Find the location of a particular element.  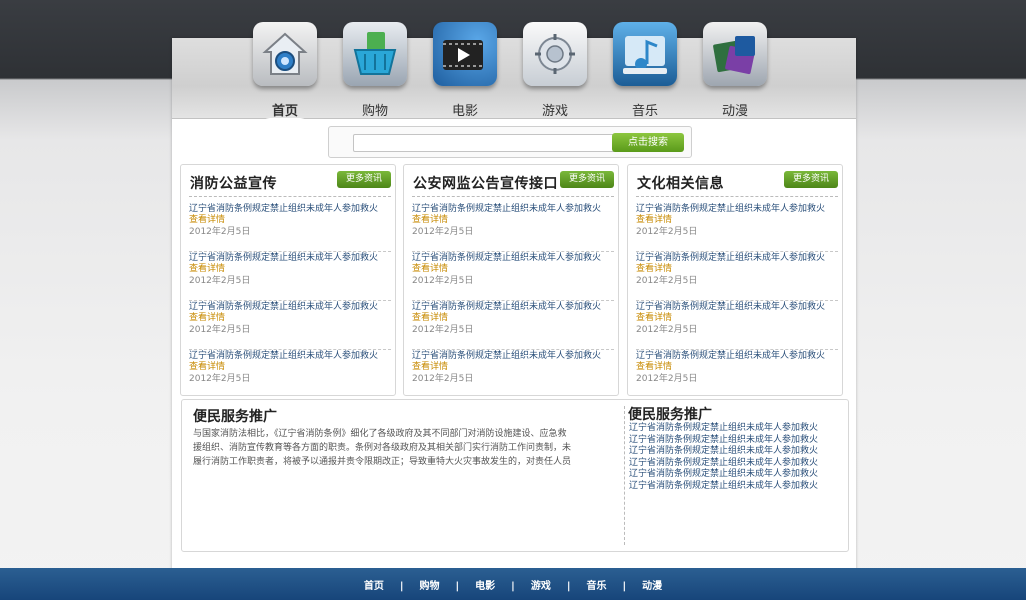

nav-label: 购物 is located at coordinates (374, 111).